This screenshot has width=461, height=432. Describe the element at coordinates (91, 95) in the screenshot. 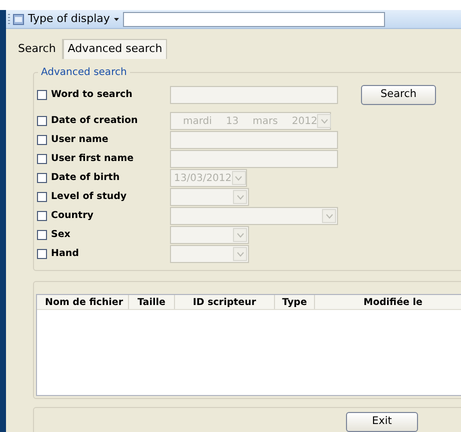

I see `criterion-label: Word to search` at that location.